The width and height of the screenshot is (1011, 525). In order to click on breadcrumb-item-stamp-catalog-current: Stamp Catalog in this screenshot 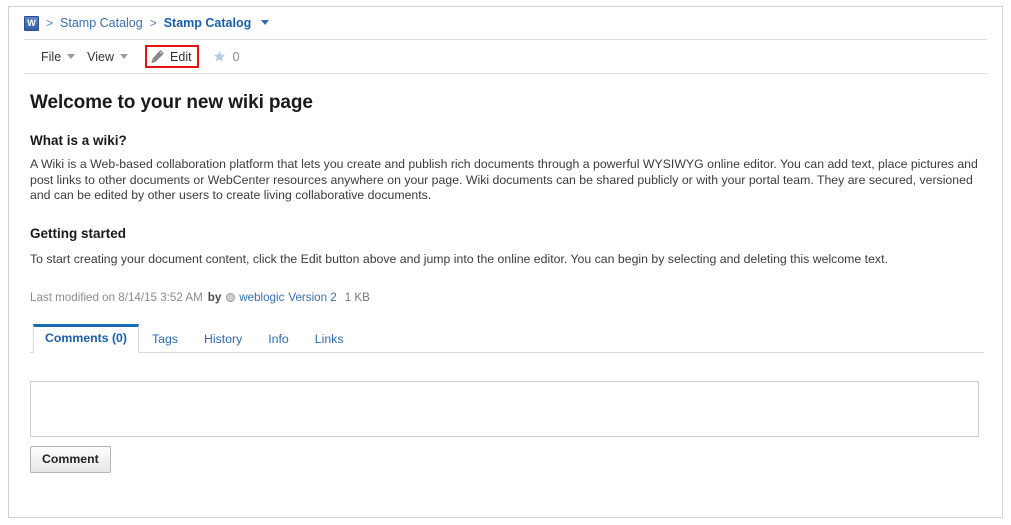, I will do `click(208, 23)`.